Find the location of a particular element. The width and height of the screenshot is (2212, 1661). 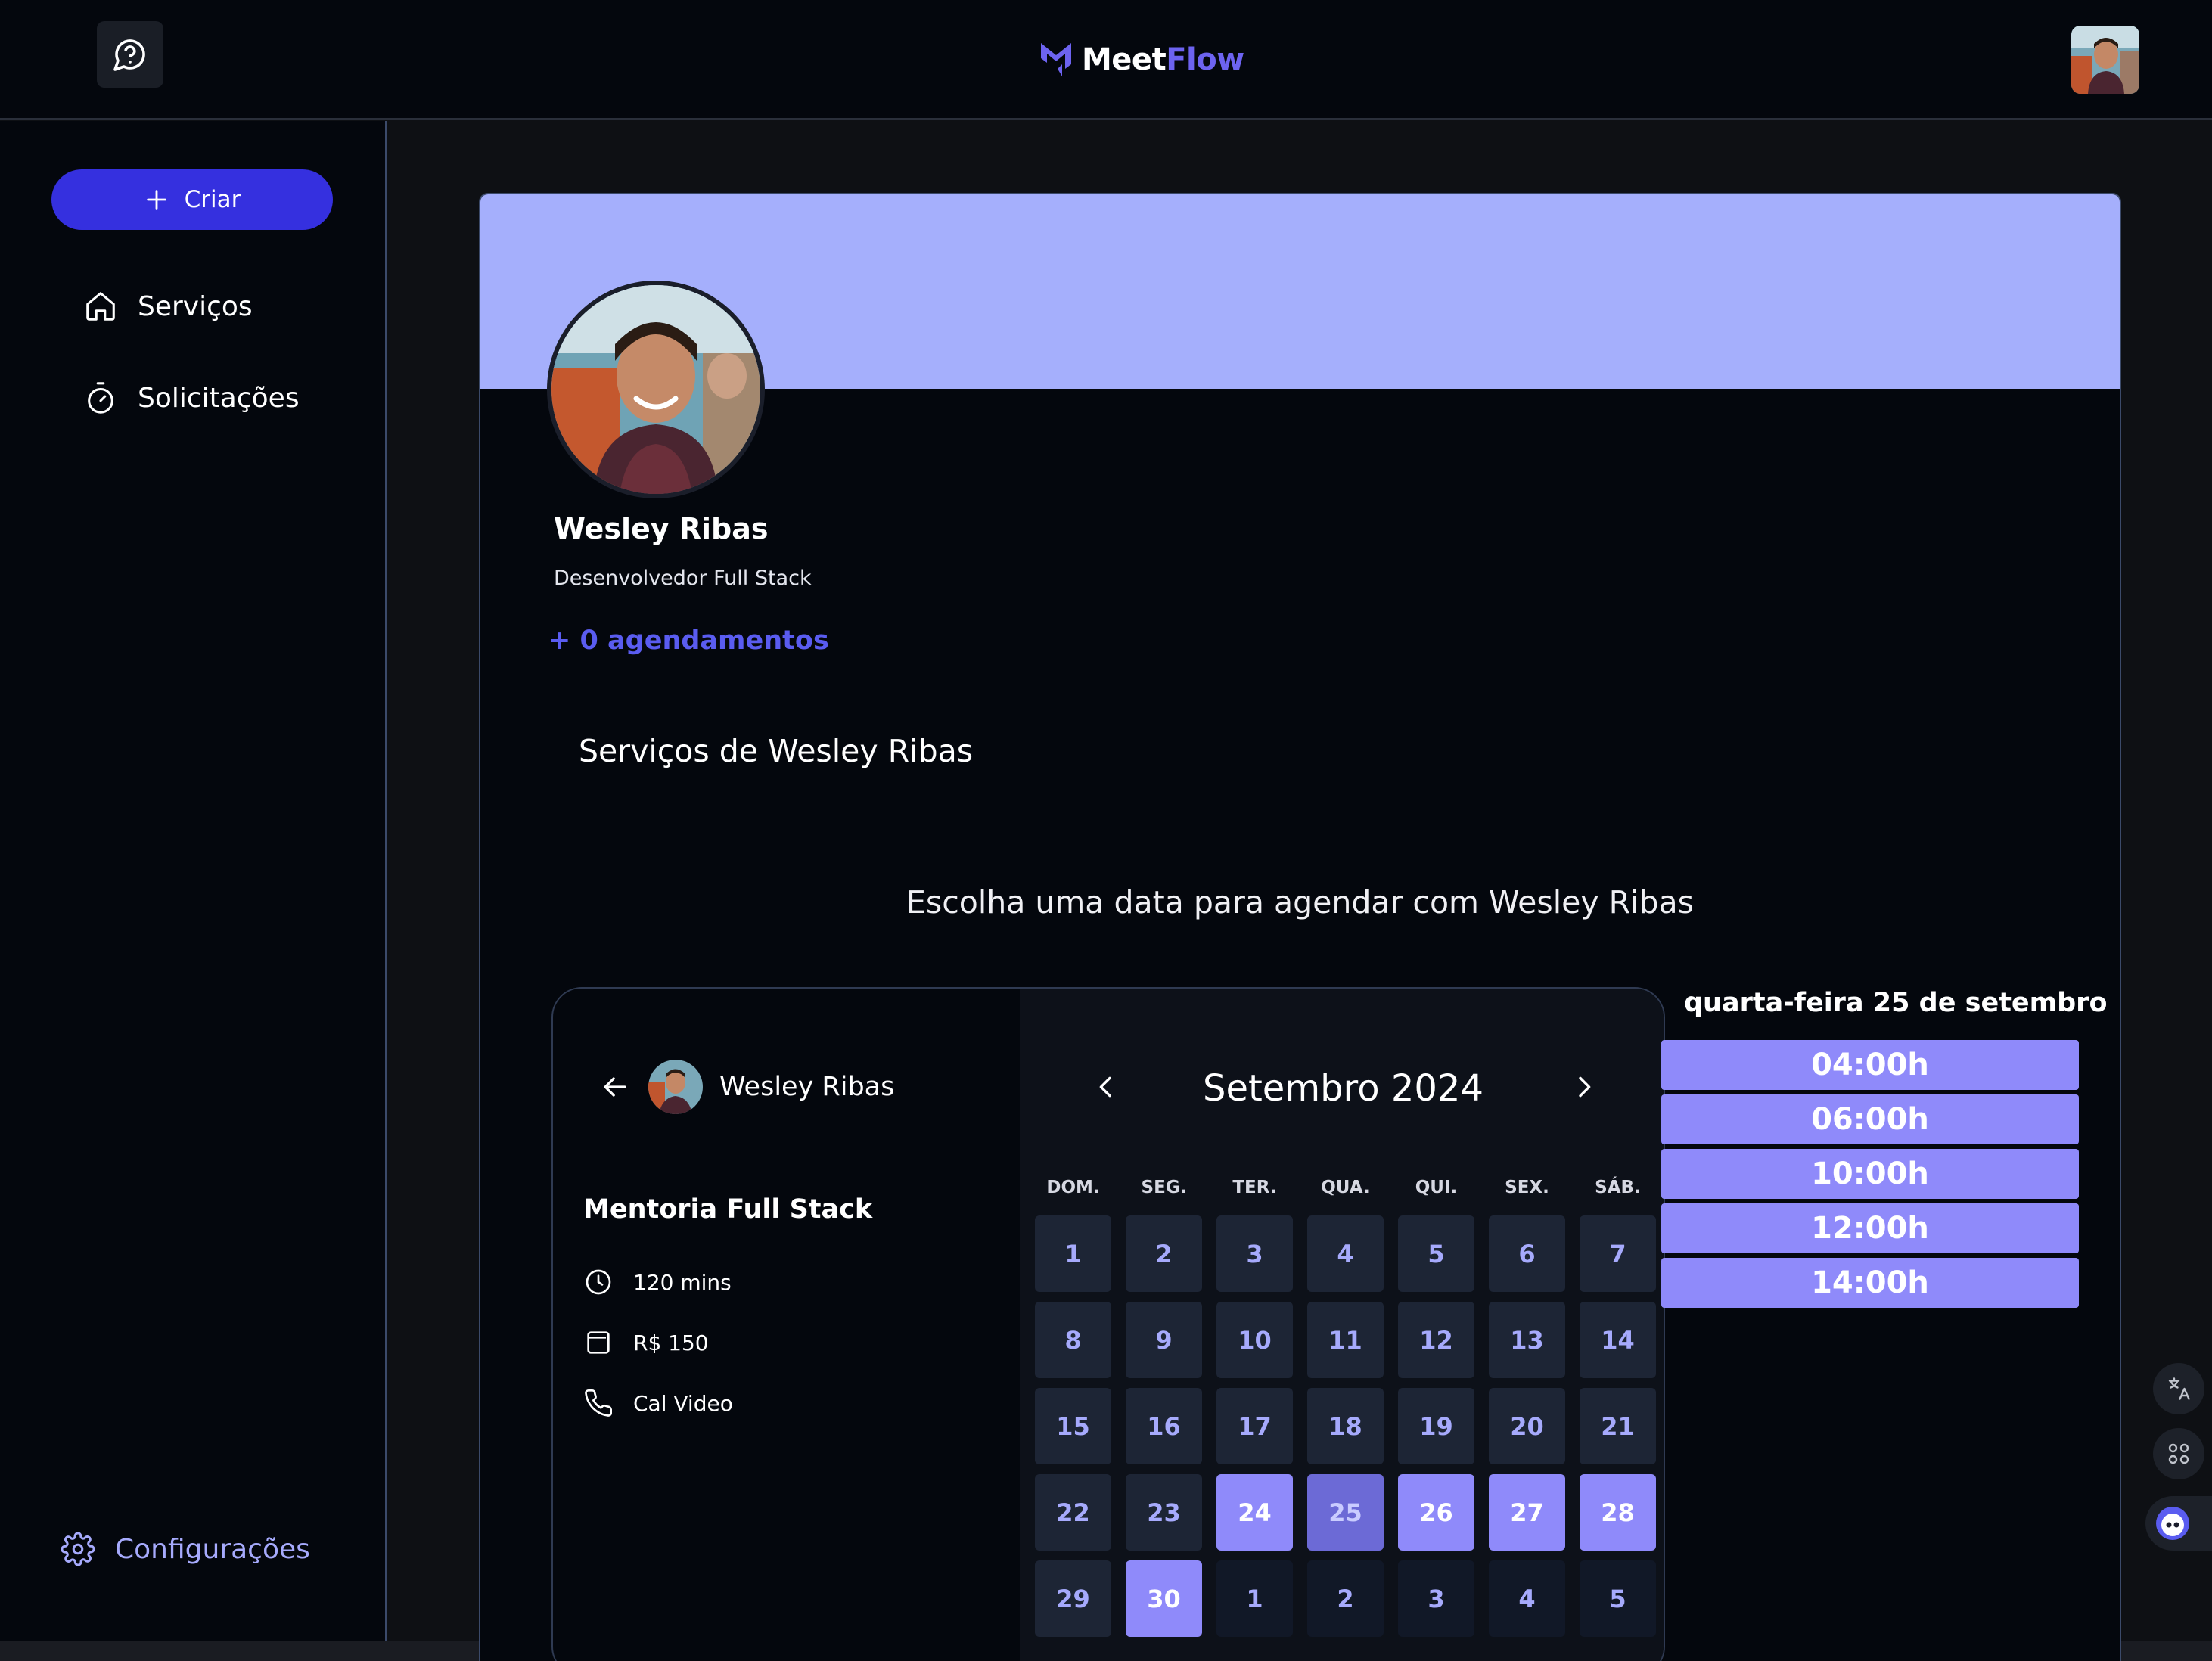

wallet-icon is located at coordinates (599, 1342).